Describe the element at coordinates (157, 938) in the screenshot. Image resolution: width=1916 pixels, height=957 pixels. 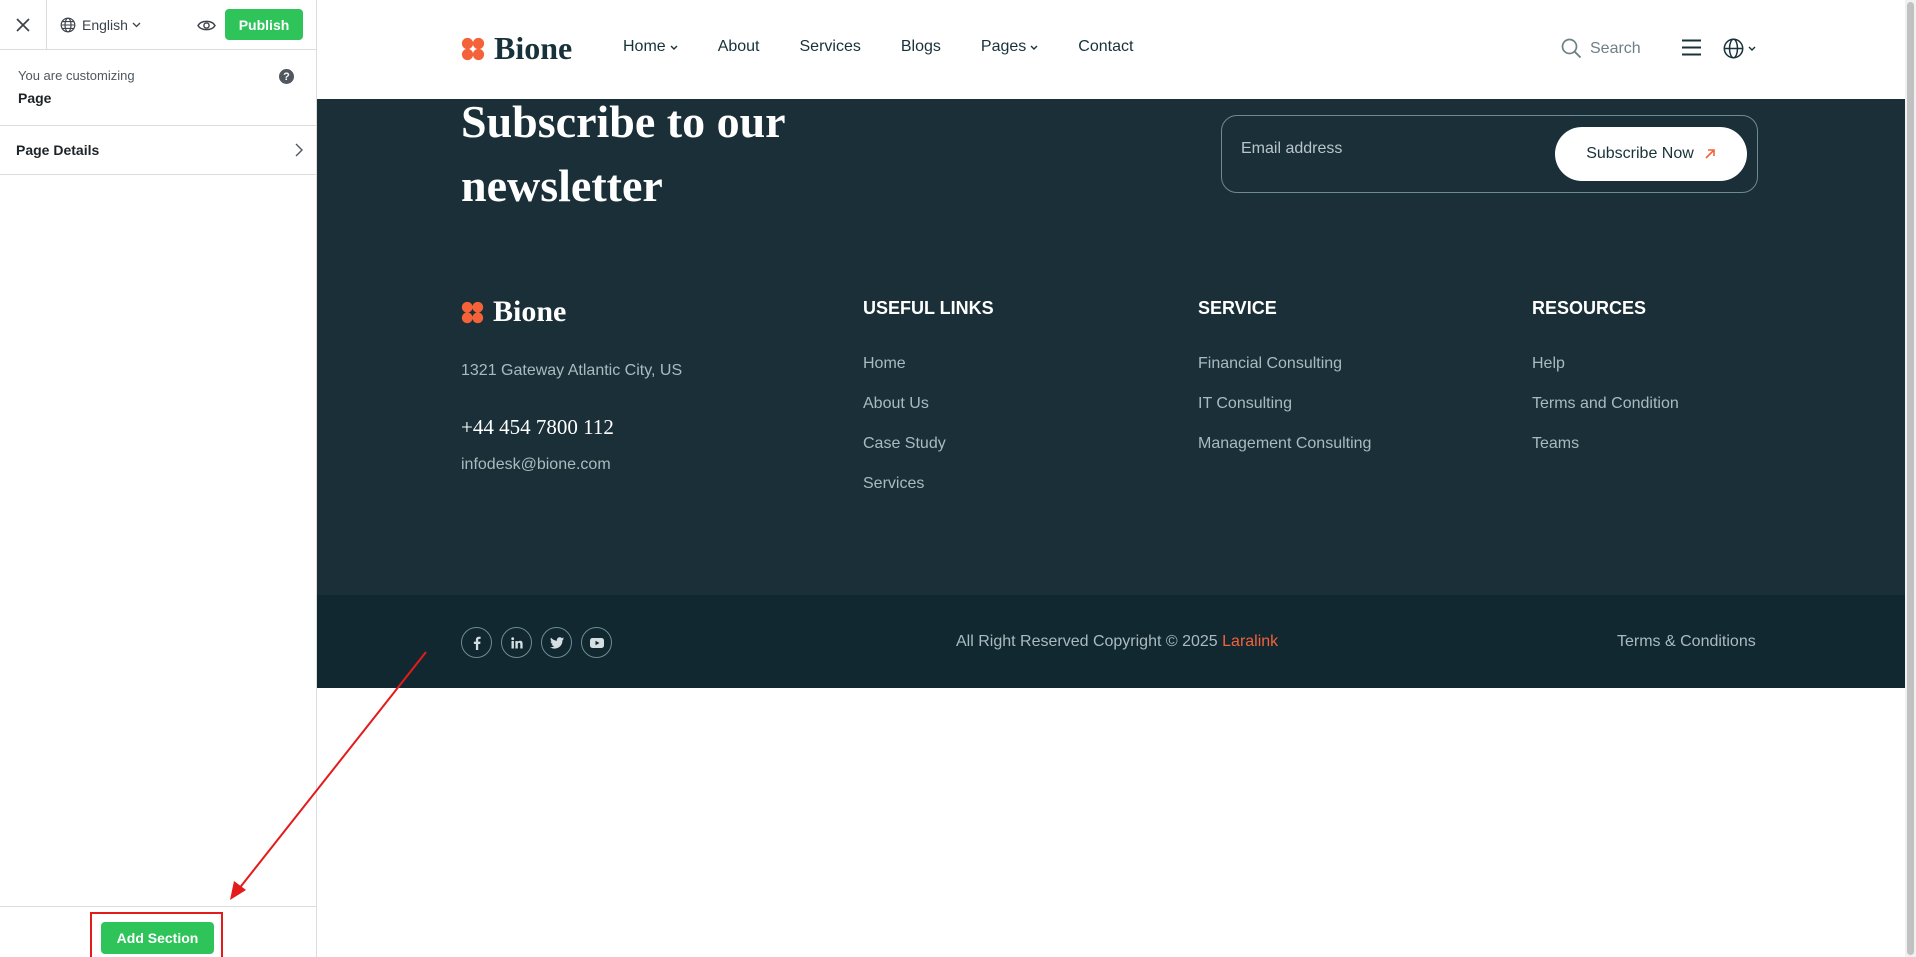
I see `add-section-button: Add Section` at that location.